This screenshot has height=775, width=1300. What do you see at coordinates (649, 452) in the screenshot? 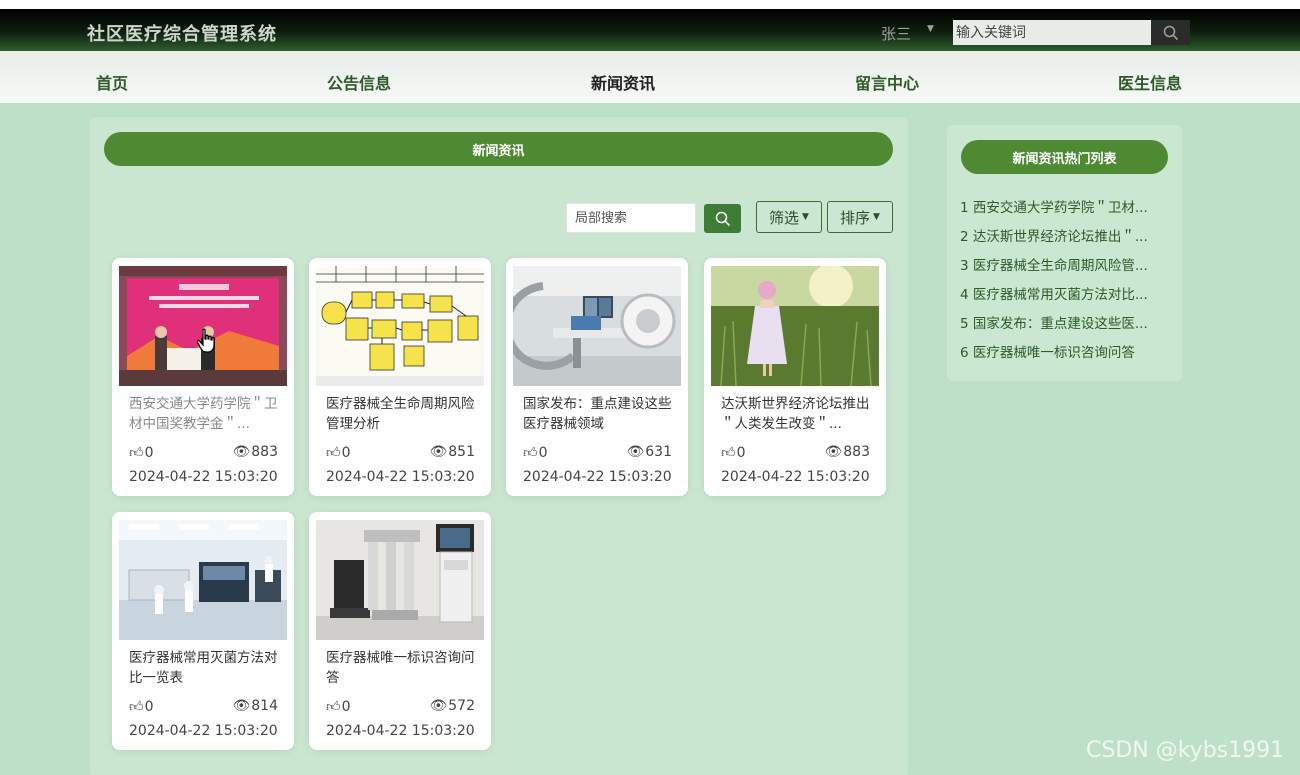
I see `views-count: 👁︎ 631` at bounding box center [649, 452].